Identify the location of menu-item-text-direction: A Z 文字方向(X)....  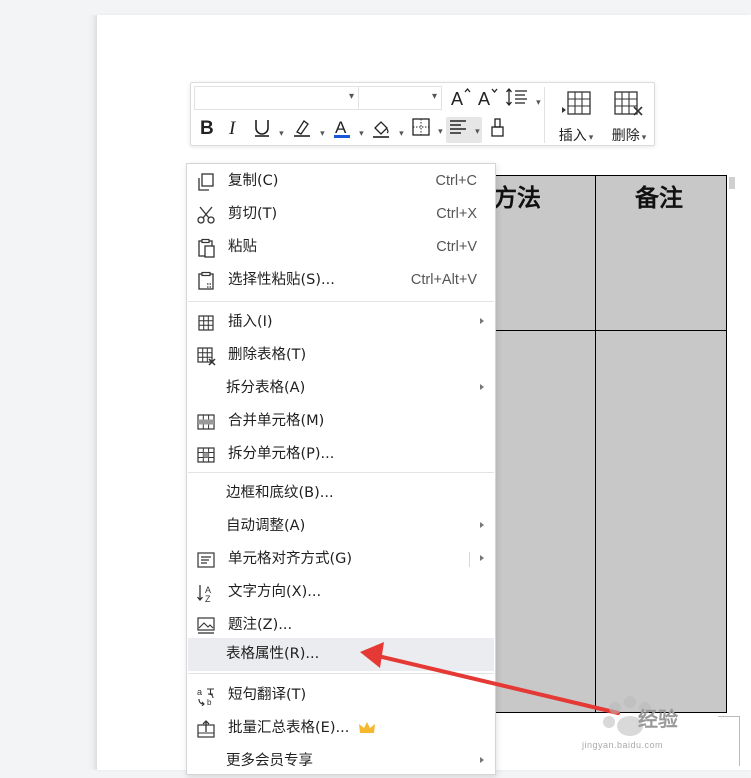
(341, 592).